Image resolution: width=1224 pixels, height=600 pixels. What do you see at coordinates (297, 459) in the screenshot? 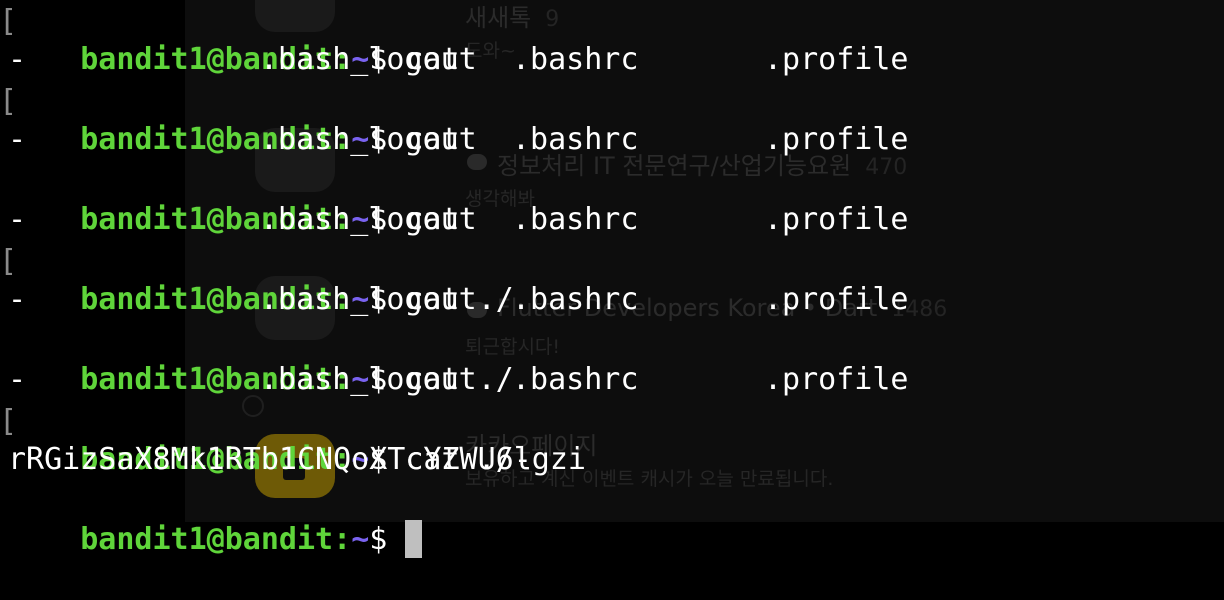
I see `password-output-line: rRGizSaX8Mk1RTb1CNQoXTcYZWU6lgzi` at bounding box center [297, 459].